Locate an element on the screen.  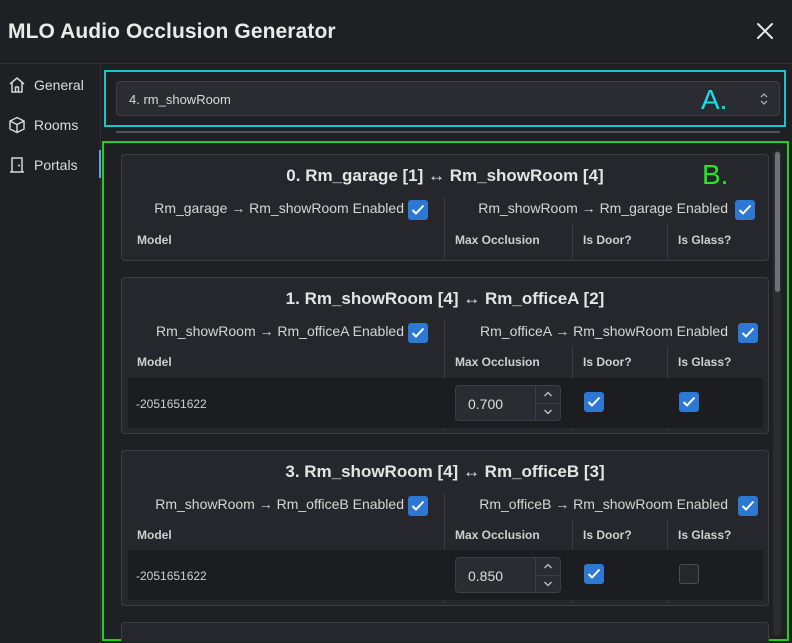
cube-icon is located at coordinates (17, 125).